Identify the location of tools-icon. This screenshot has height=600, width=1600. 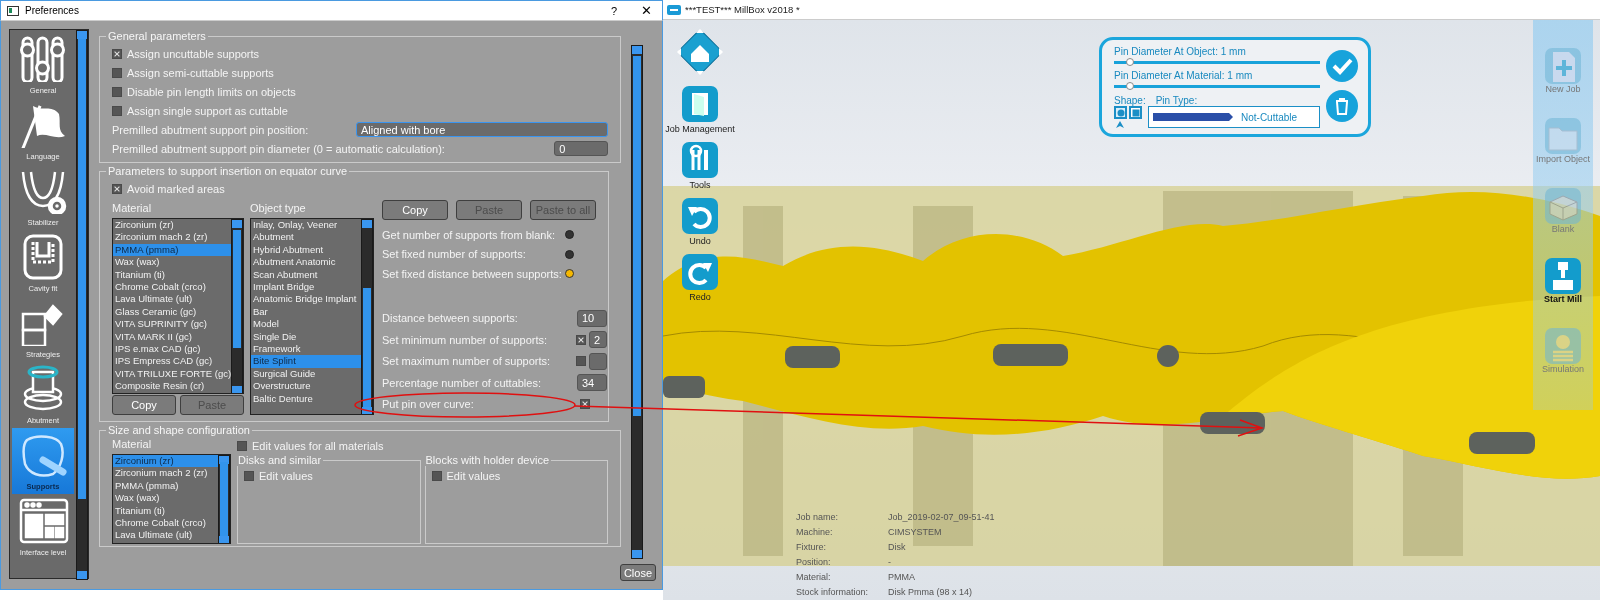
(700, 160).